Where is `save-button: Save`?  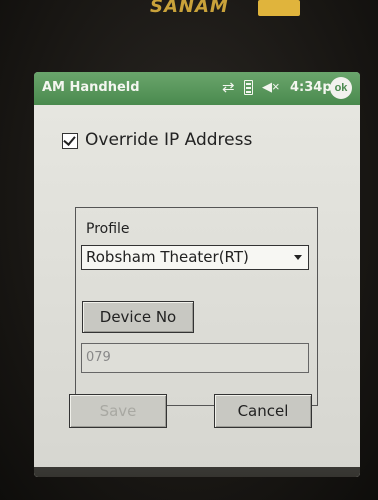
save-button: Save is located at coordinates (118, 411).